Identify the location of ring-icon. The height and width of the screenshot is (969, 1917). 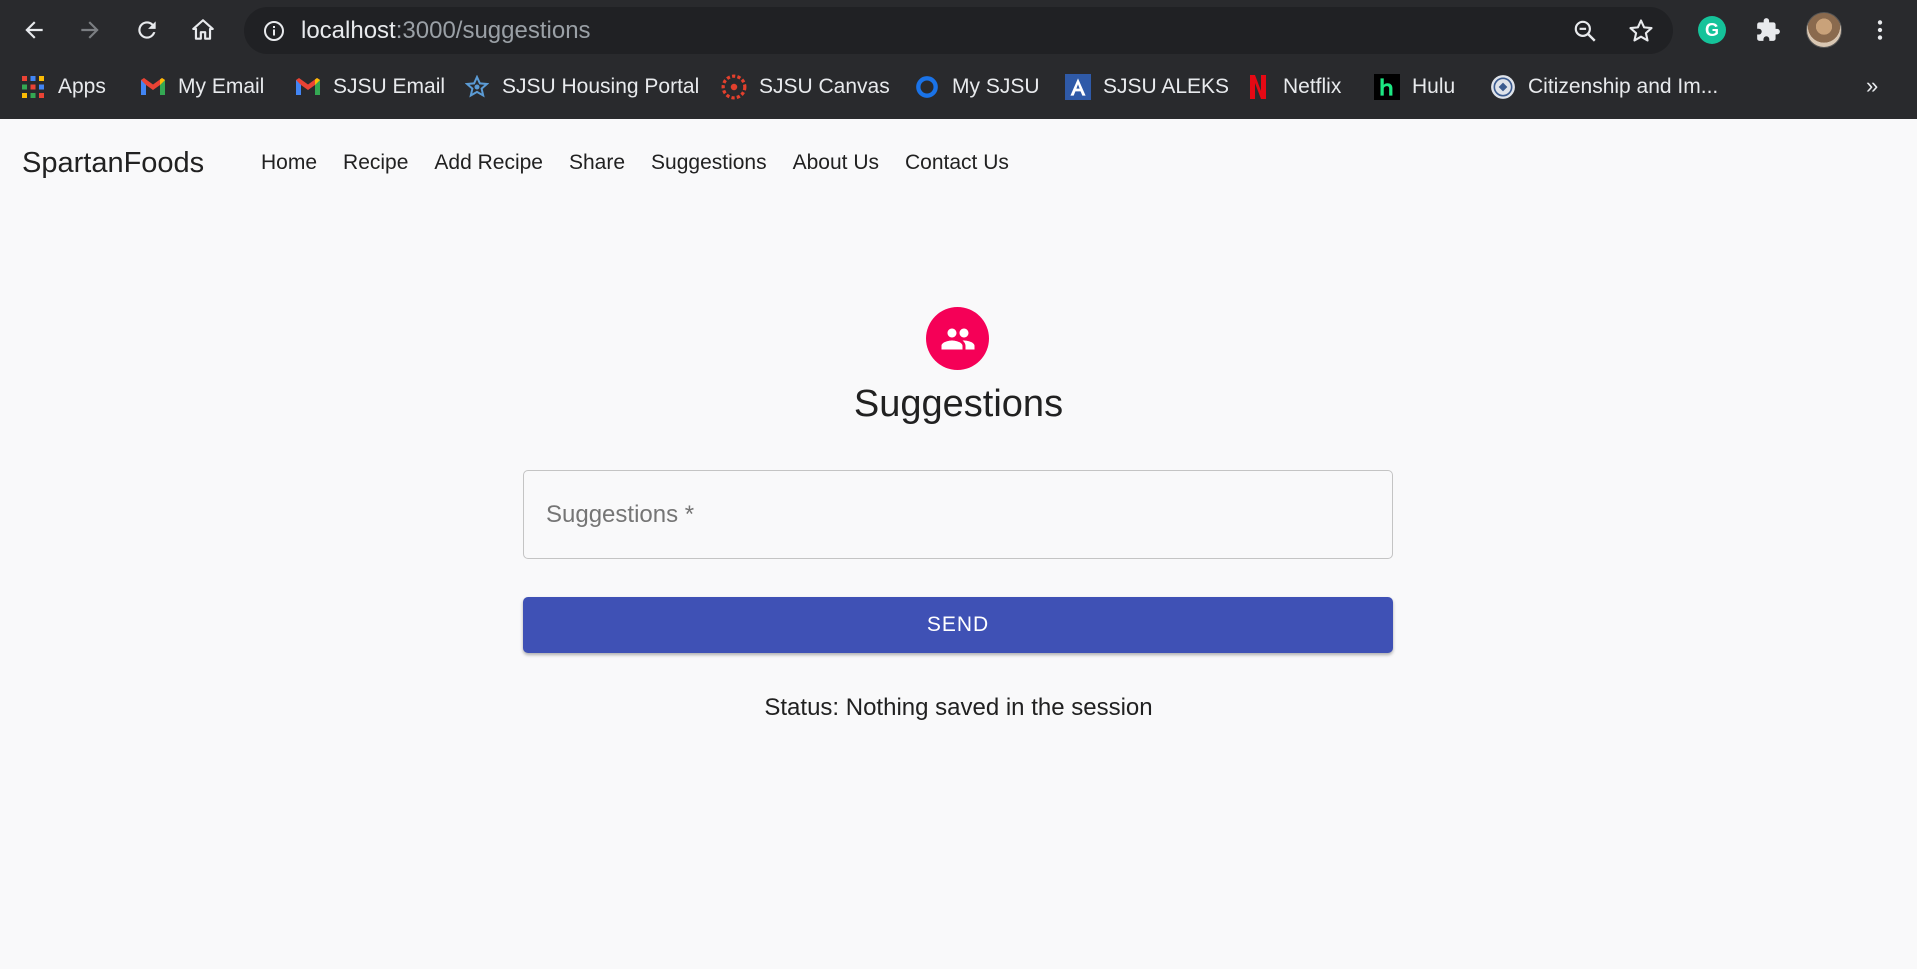
(927, 87).